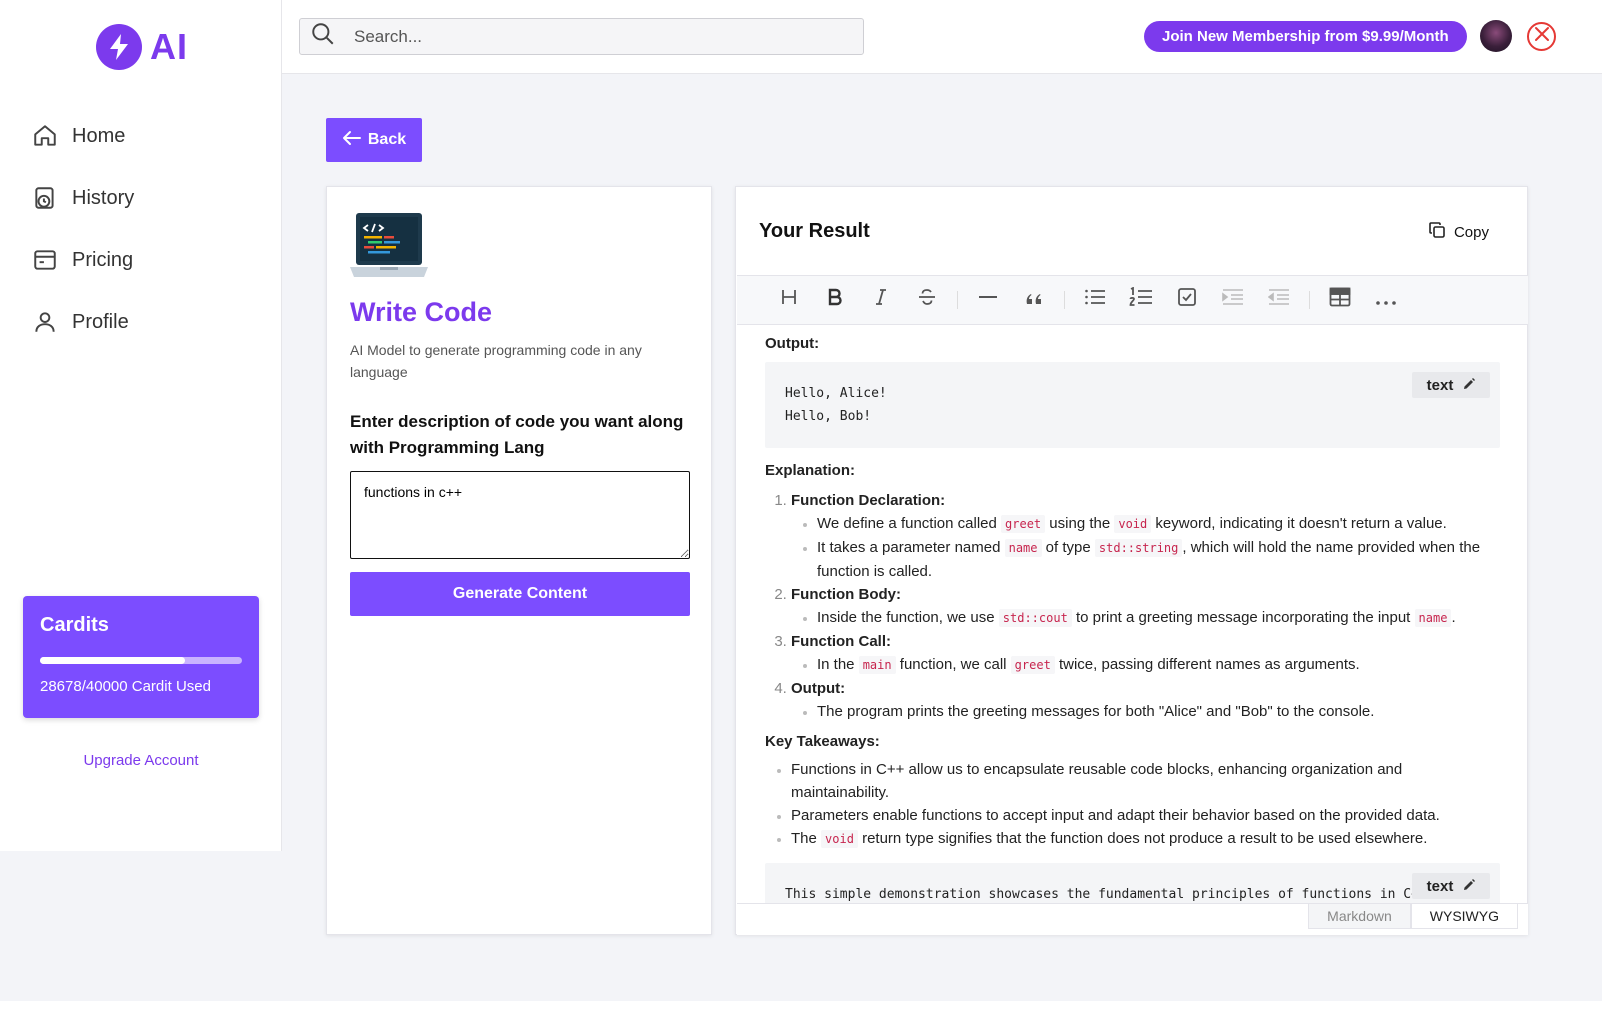 The height and width of the screenshot is (1032, 1602). I want to click on bold-icon, so click(835, 300).